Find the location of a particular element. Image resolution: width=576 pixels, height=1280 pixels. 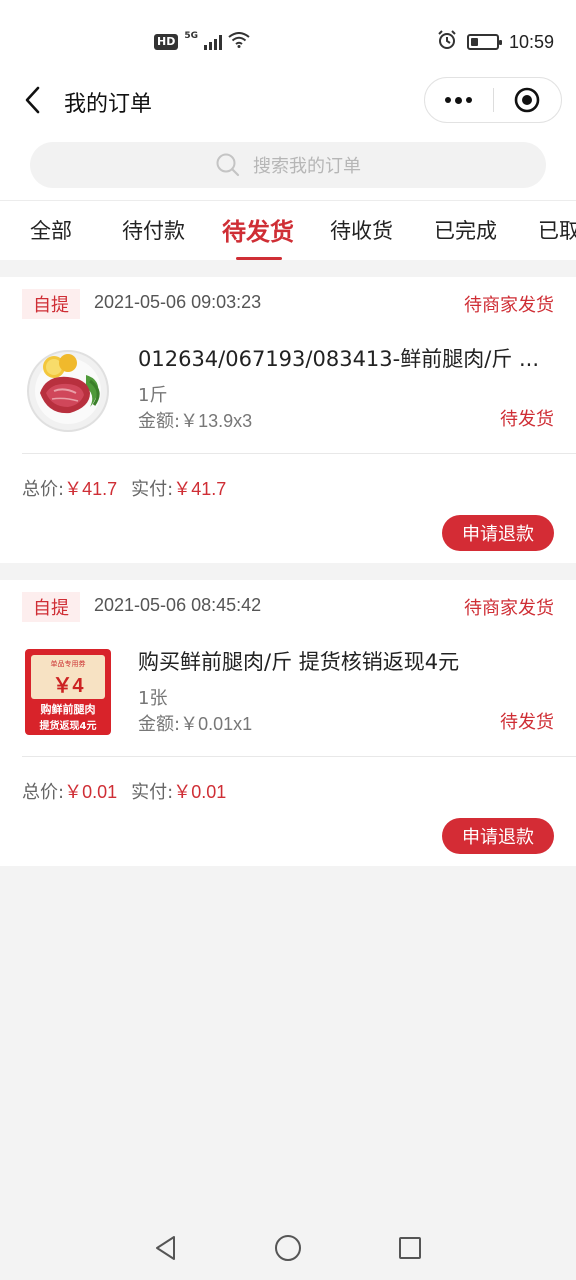

search-input: 搜索我的订单 is located at coordinates (288, 165).